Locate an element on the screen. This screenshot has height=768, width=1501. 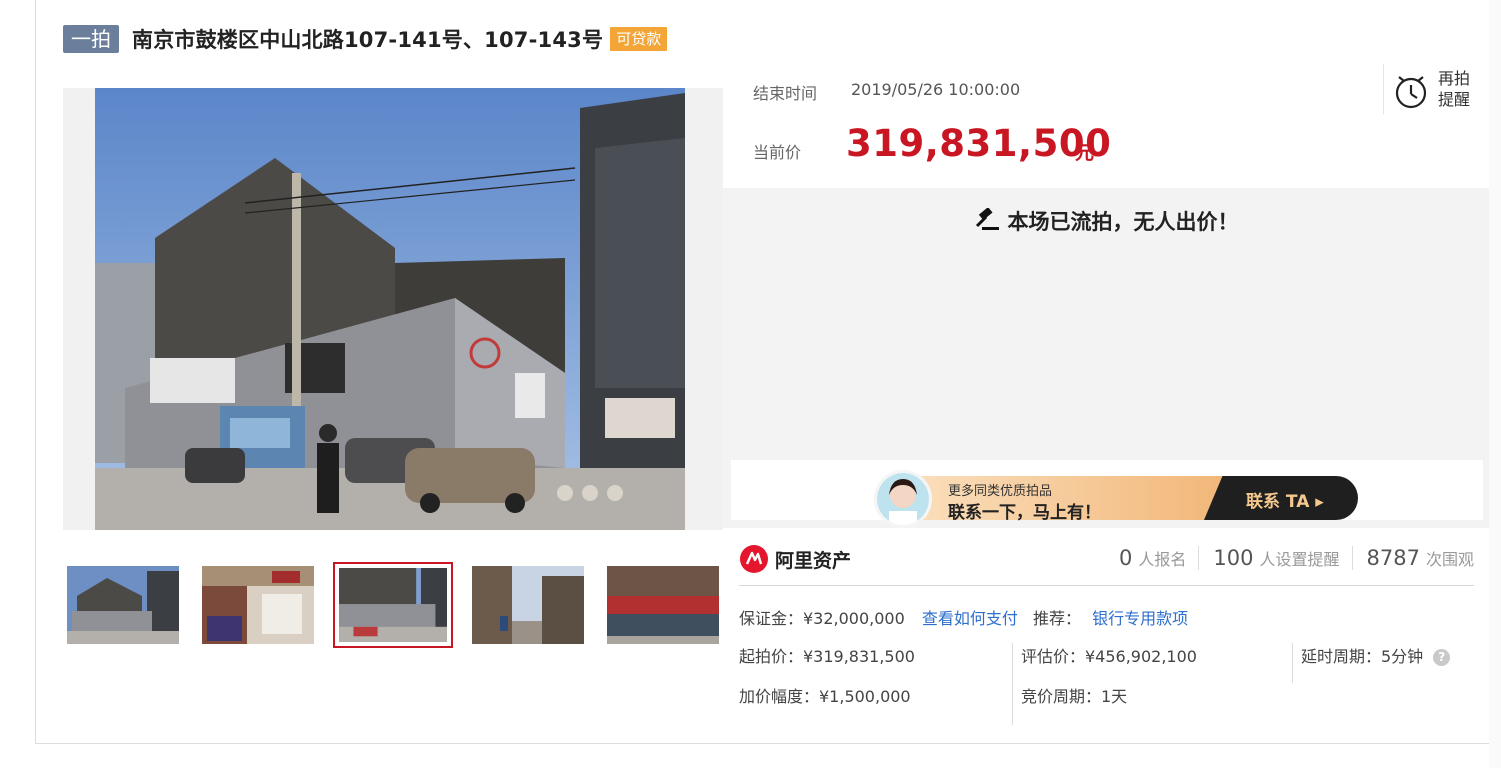
start-price: 起拍价：¥319,831,500 is located at coordinates (827, 656).